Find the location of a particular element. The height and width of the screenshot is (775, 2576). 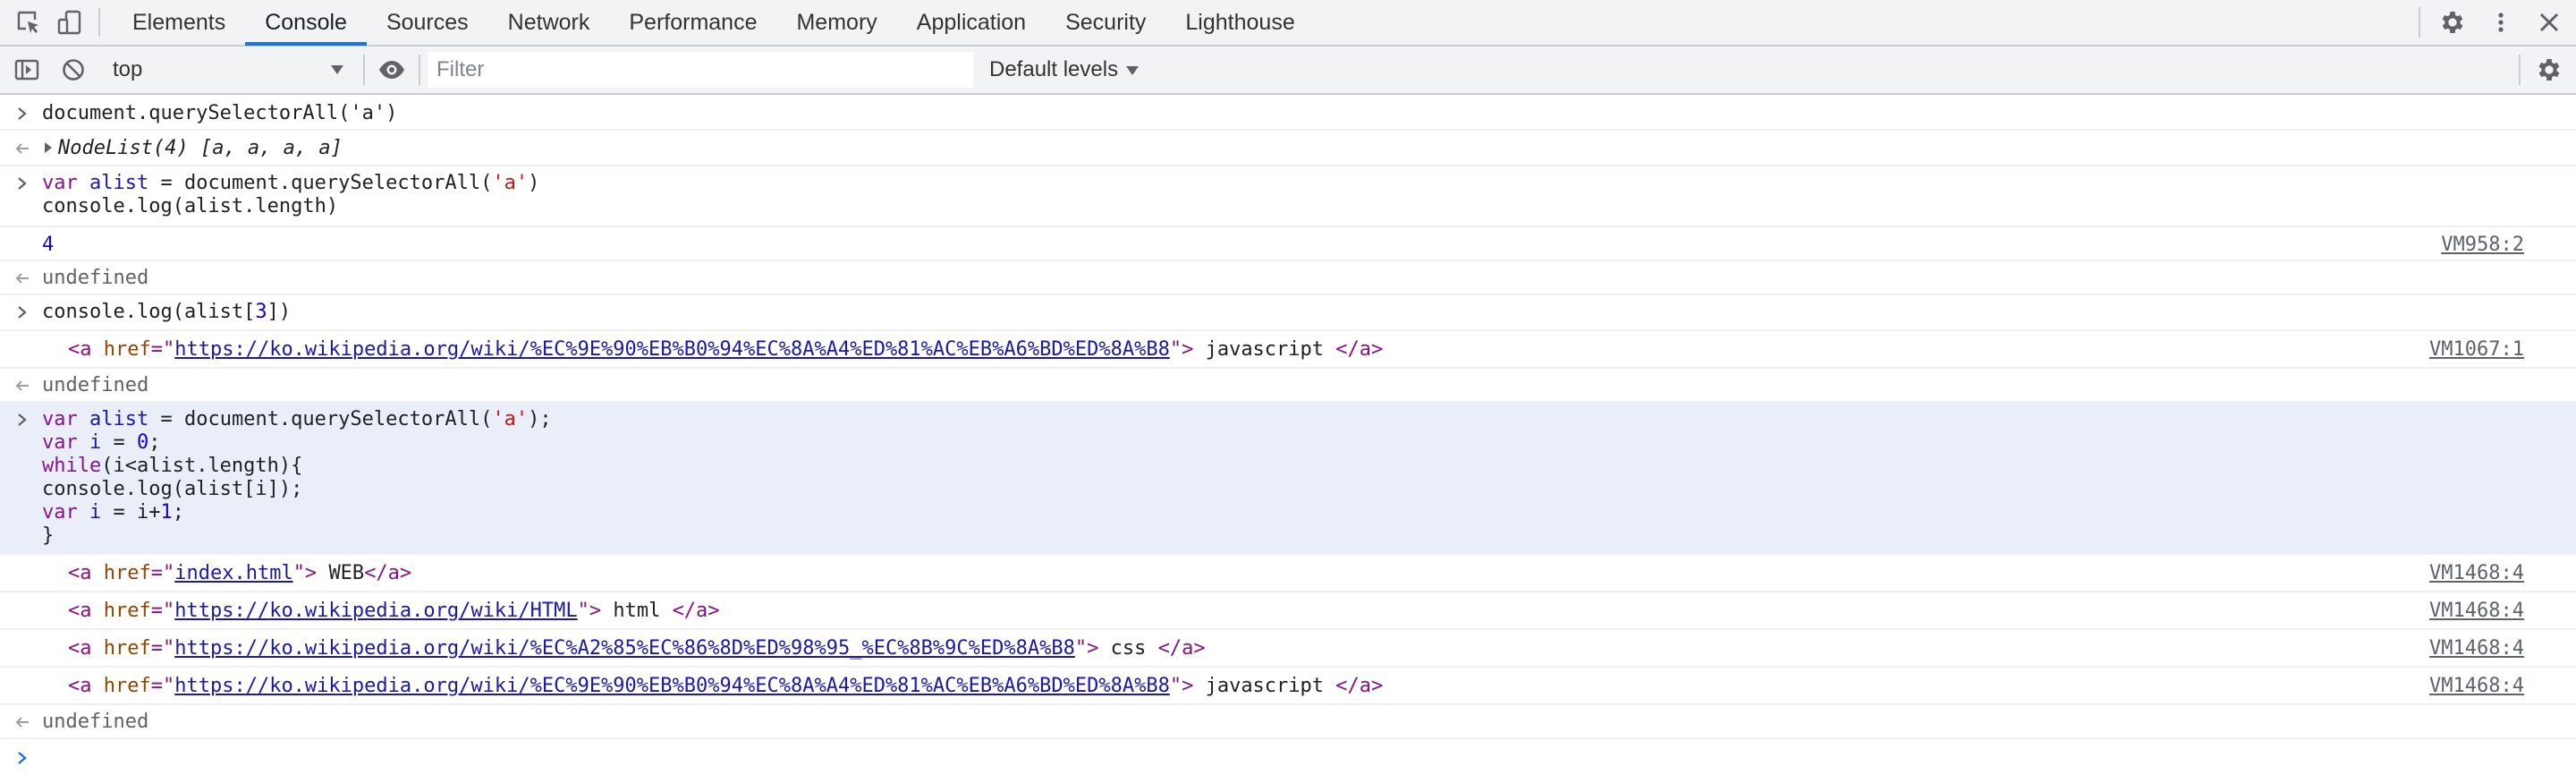

code-line: } is located at coordinates (48, 535).